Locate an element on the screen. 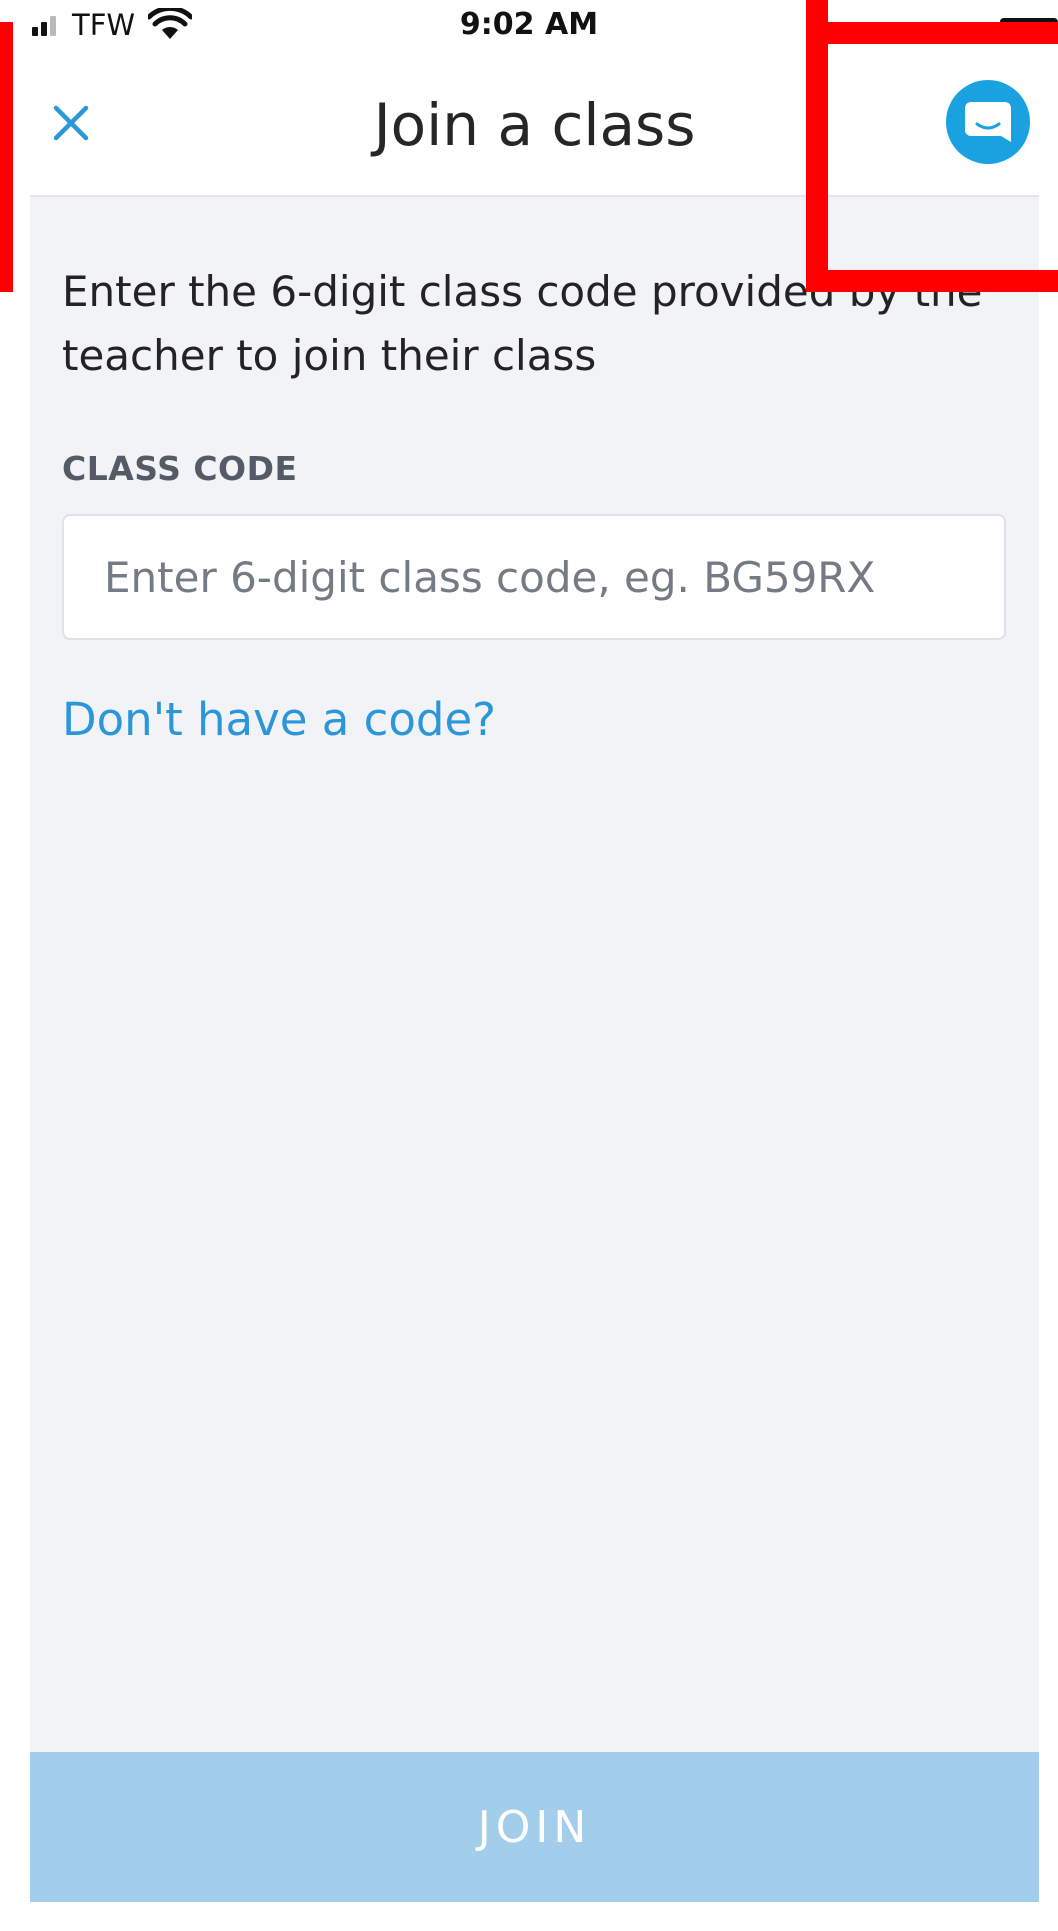 Image resolution: width=1058 pixels, height=1931 pixels. navigation-bar: Join a class is located at coordinates (534, 124).